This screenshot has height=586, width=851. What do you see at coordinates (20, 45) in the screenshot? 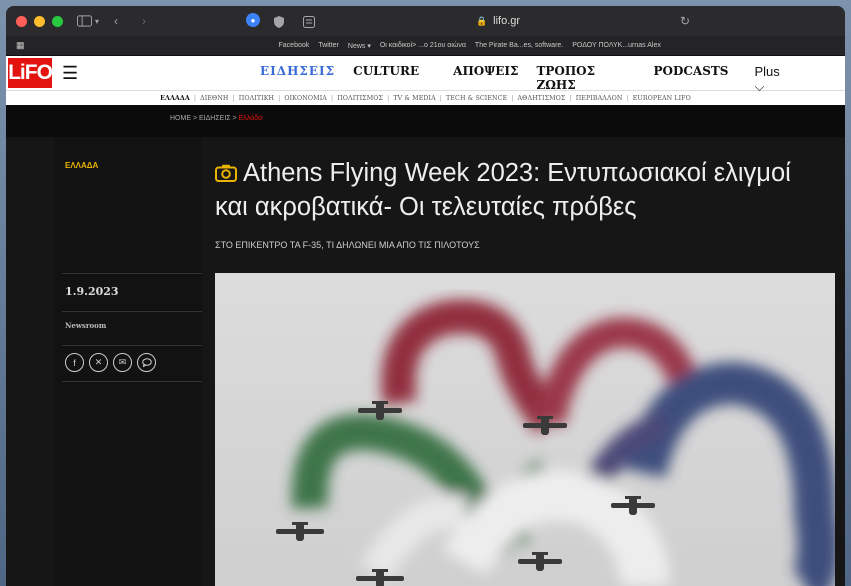
I see `apps-grid-icon: ▦` at bounding box center [20, 45].